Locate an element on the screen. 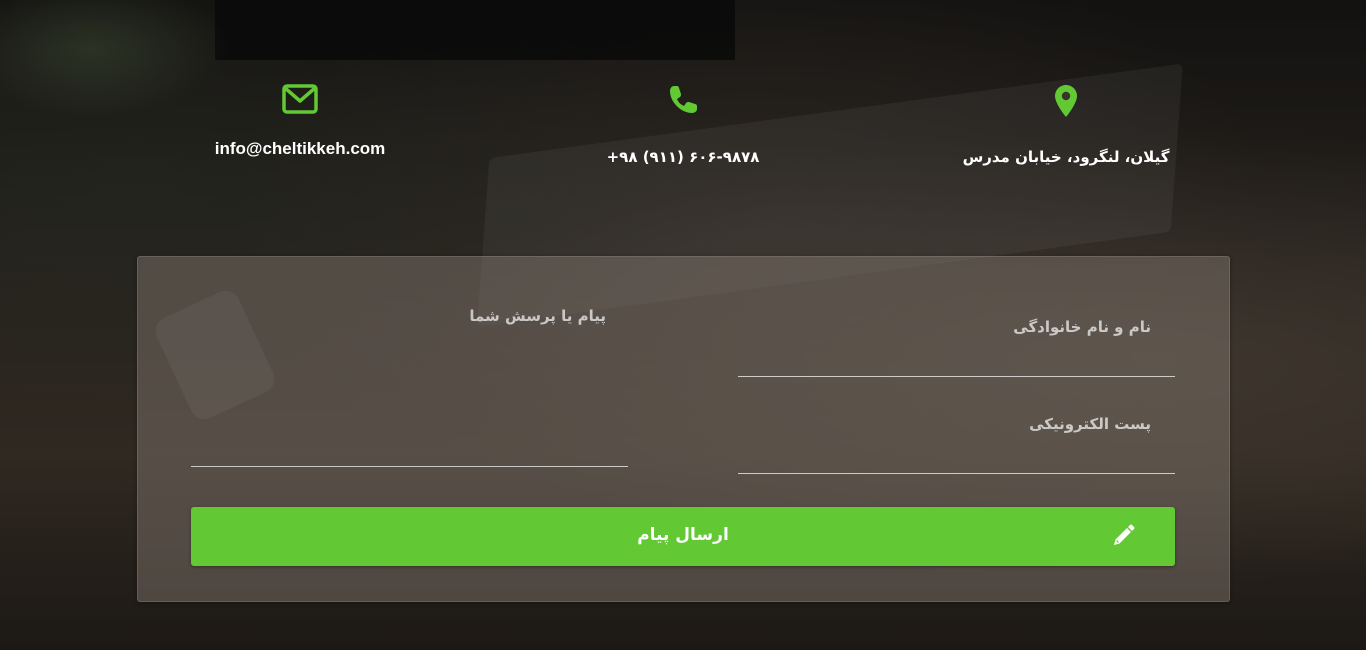 The height and width of the screenshot is (650, 1366). name-underline is located at coordinates (956, 376).